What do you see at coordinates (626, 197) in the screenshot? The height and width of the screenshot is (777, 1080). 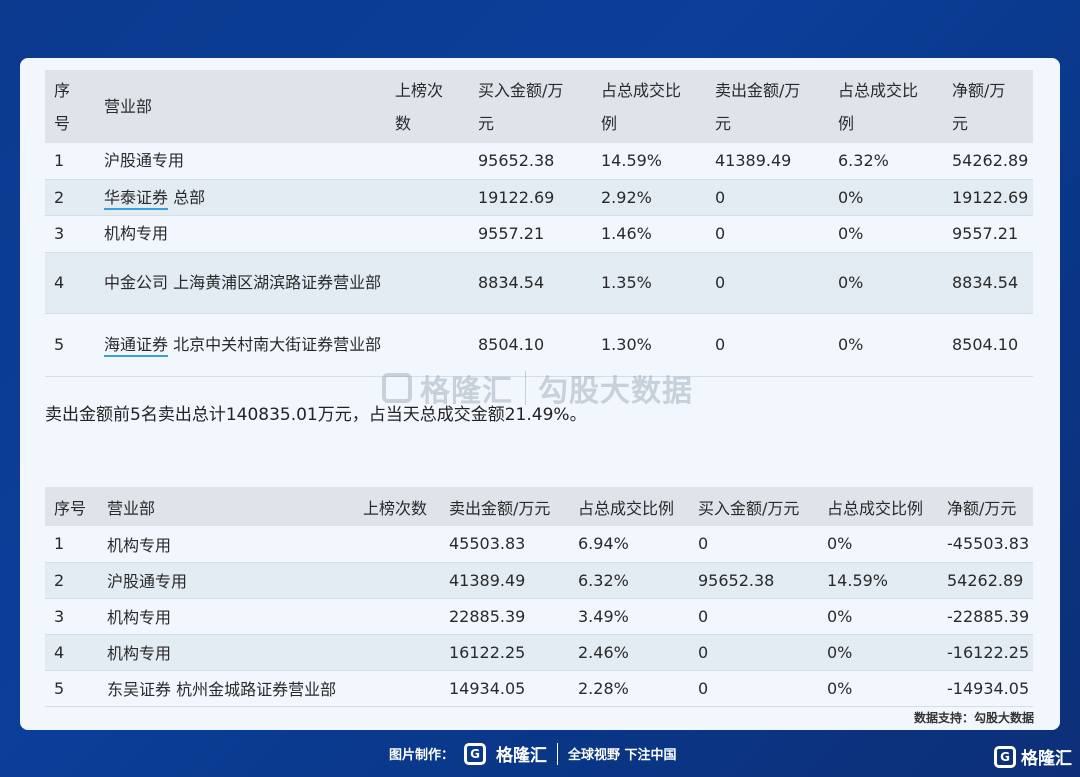 I see `cell-buy-pct: 2.92%` at bounding box center [626, 197].